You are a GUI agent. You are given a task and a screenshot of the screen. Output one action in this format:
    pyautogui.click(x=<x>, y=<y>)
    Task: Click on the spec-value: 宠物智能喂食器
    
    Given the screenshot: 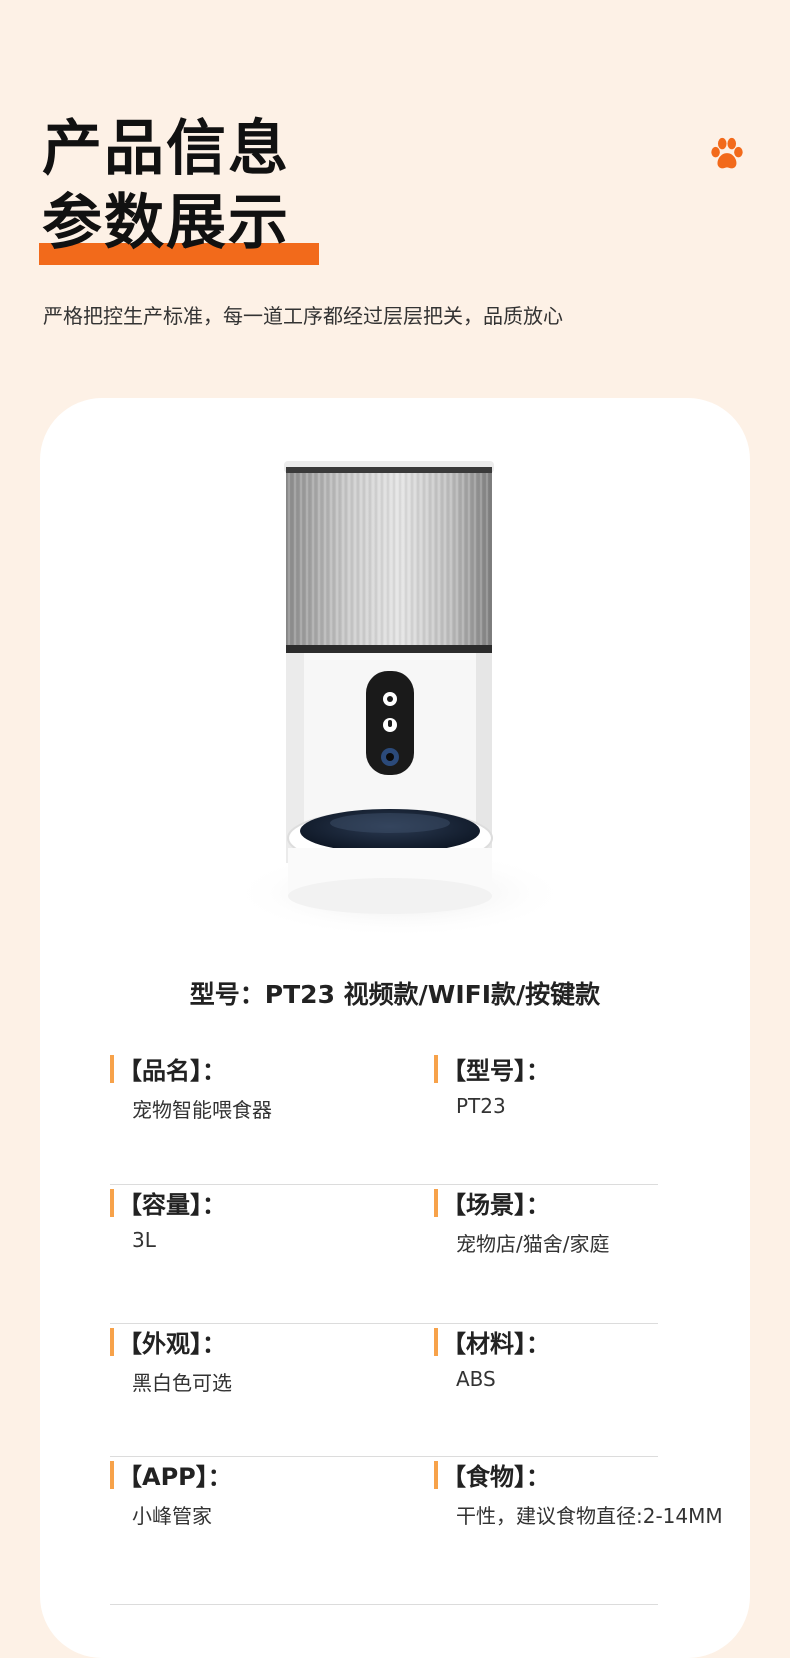 What is the action you would take?
    pyautogui.click(x=202, y=1110)
    